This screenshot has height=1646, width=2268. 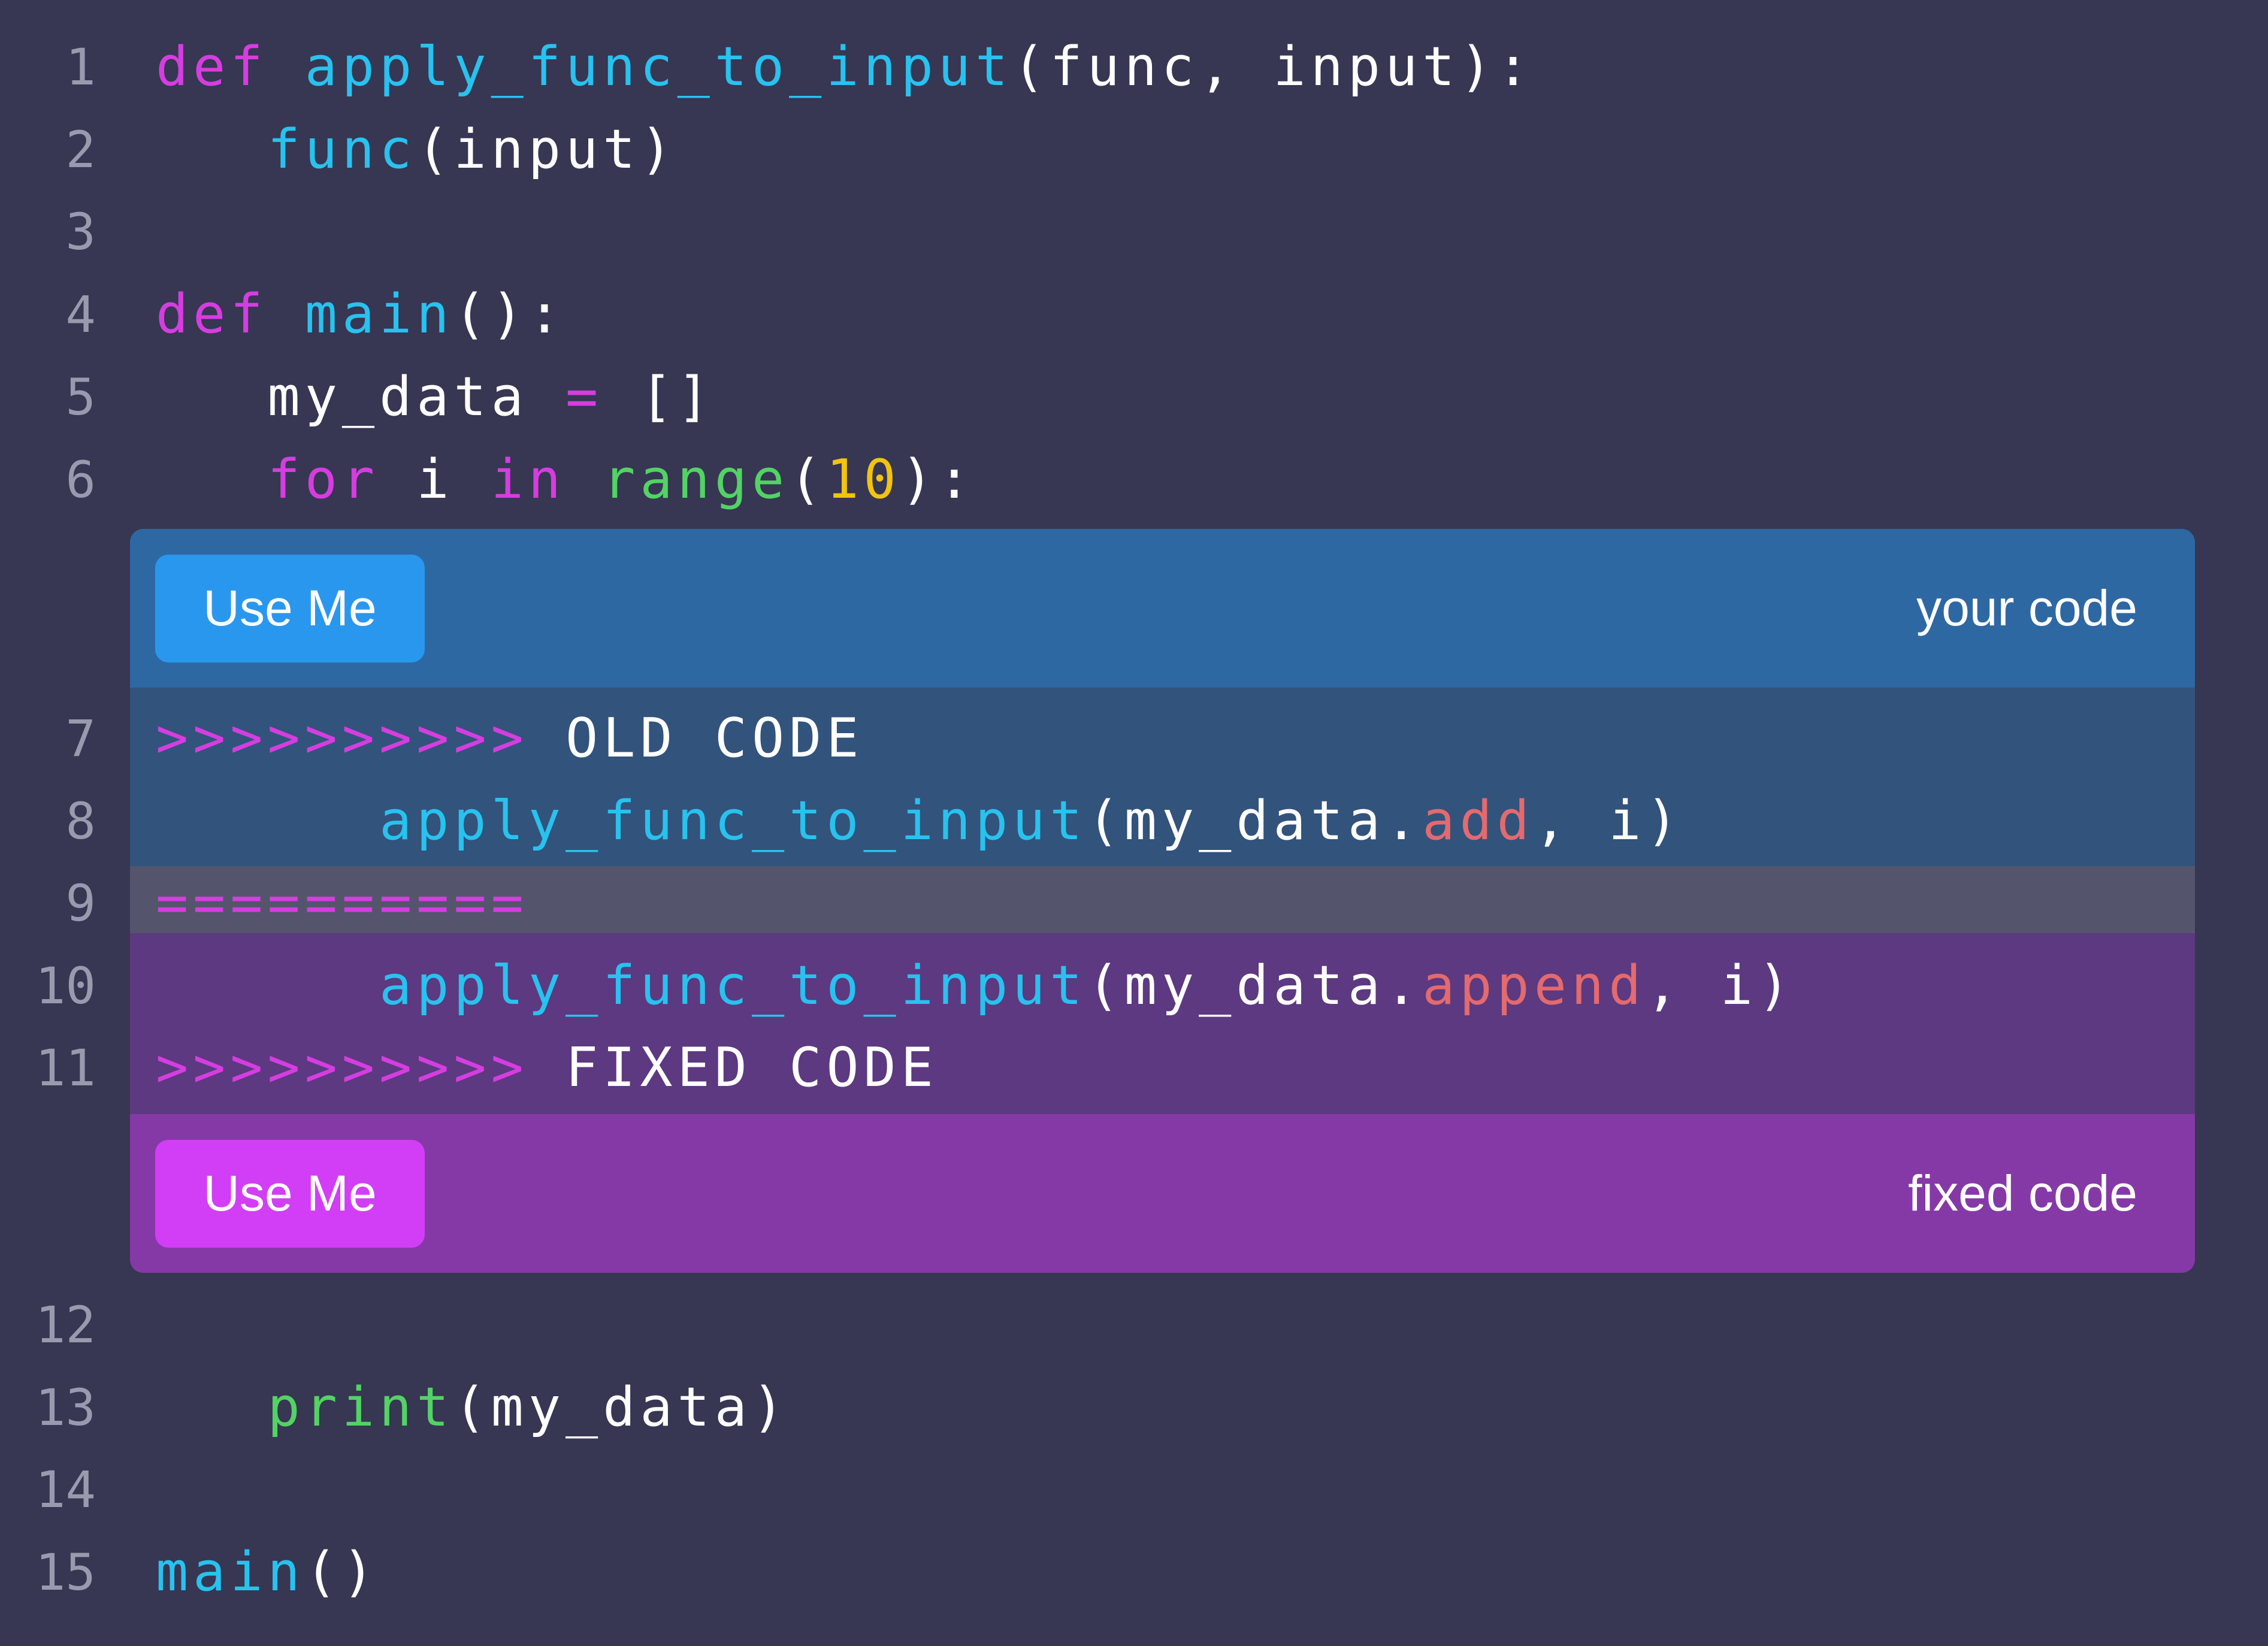 What do you see at coordinates (938, 479) in the screenshot?
I see `code-token: ):` at bounding box center [938, 479].